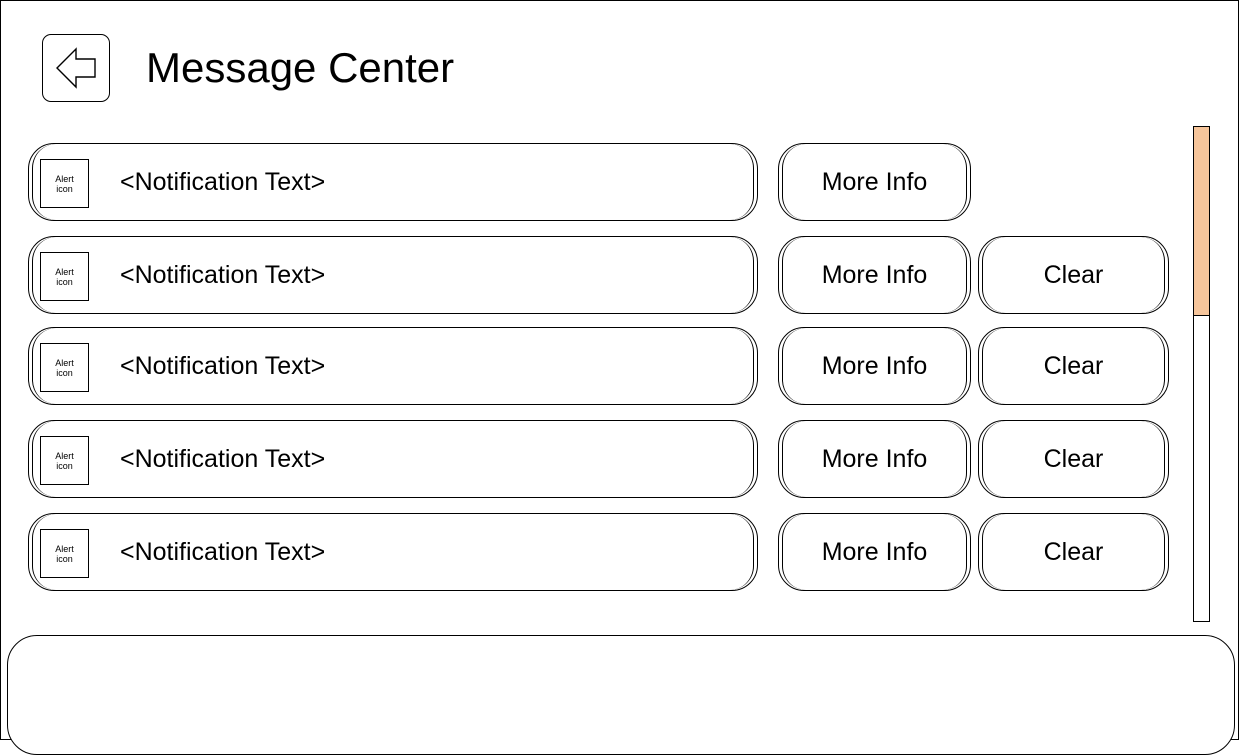 This screenshot has width=1239, height=755. What do you see at coordinates (300, 67) in the screenshot?
I see `page-title: Message Center` at bounding box center [300, 67].